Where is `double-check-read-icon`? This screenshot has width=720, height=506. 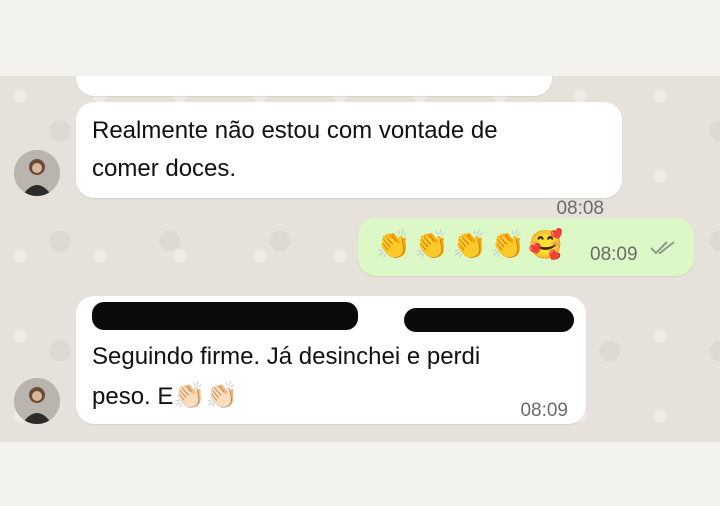
double-check-read-icon is located at coordinates (662, 248).